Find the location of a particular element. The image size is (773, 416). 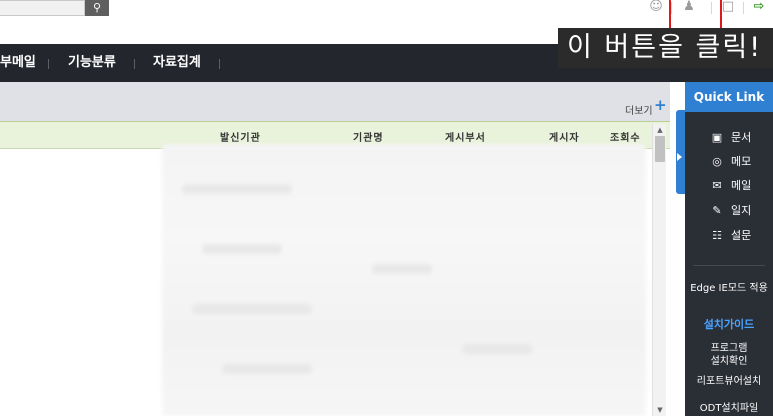

survey-icon: ☷ is located at coordinates (717, 235).